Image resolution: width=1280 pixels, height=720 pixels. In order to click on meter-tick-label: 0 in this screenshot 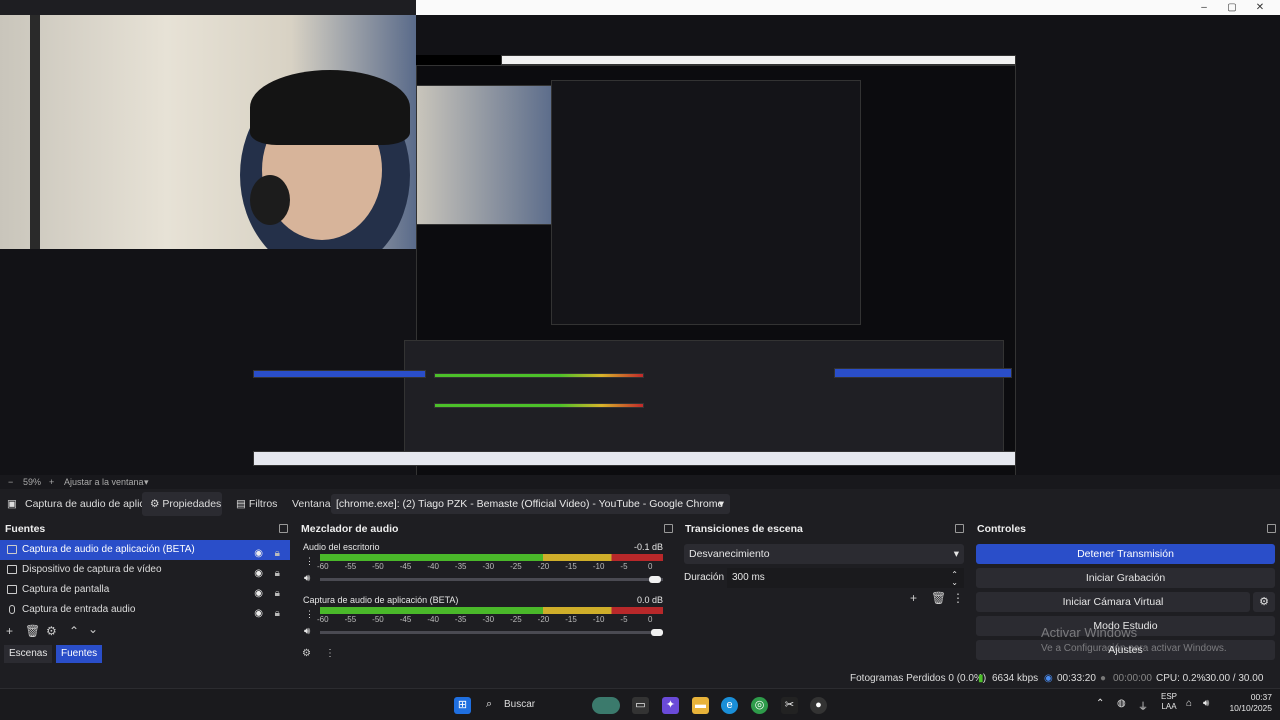, I will do `click(650, 566)`.